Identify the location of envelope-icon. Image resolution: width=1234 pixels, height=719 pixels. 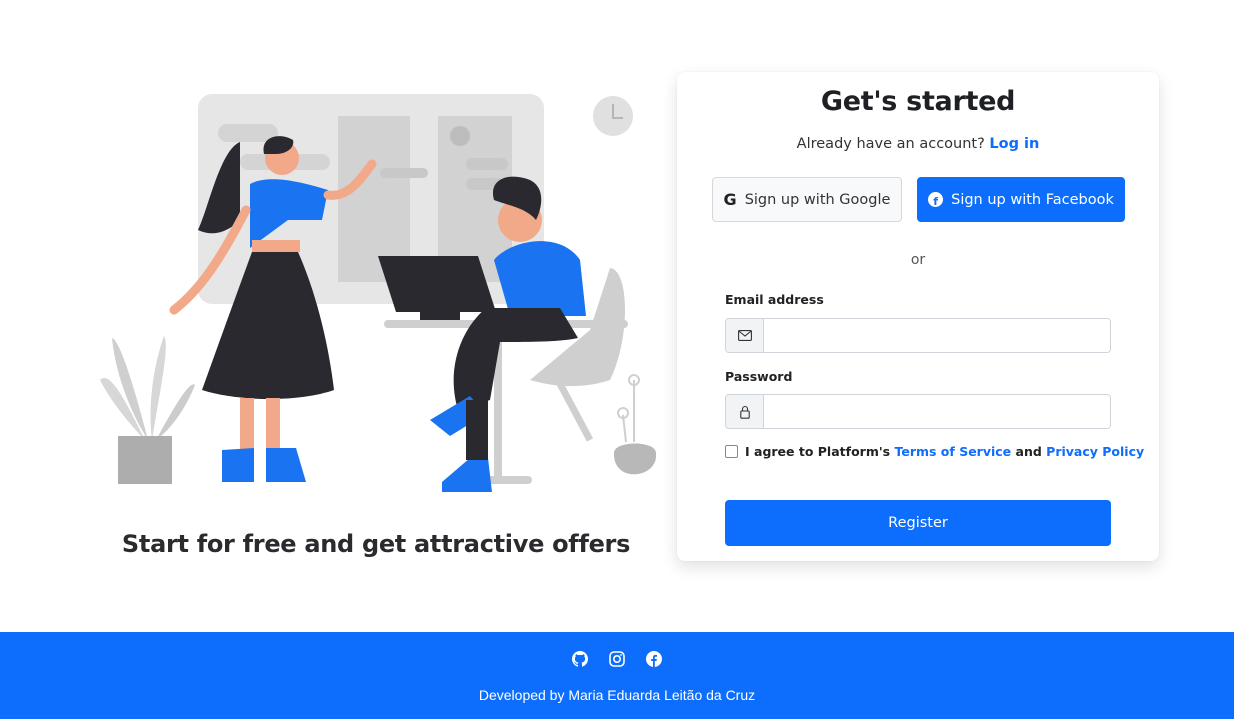
(745, 335).